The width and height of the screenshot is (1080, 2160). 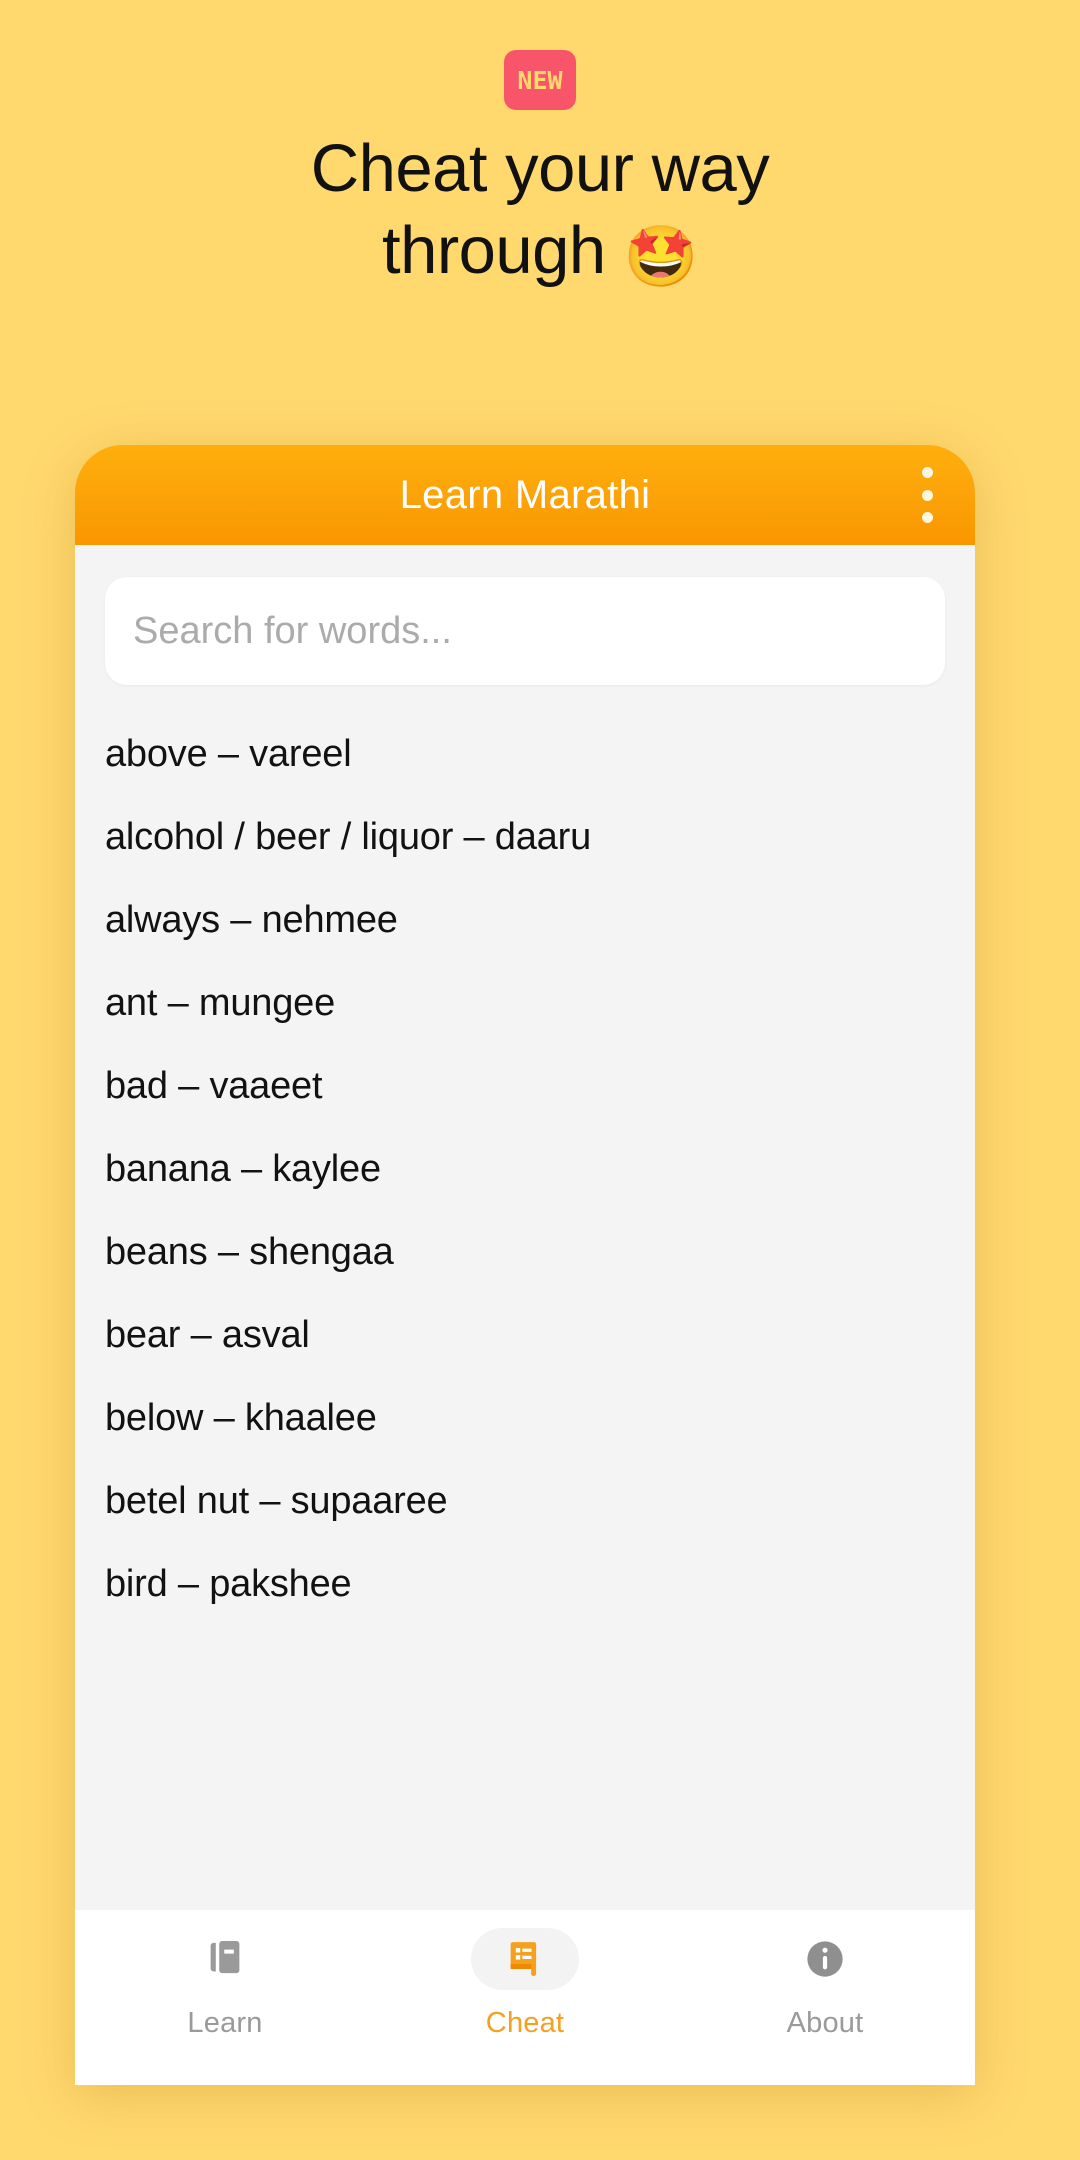 What do you see at coordinates (661, 256) in the screenshot?
I see `star-struck-emoji-icon: 🤩` at bounding box center [661, 256].